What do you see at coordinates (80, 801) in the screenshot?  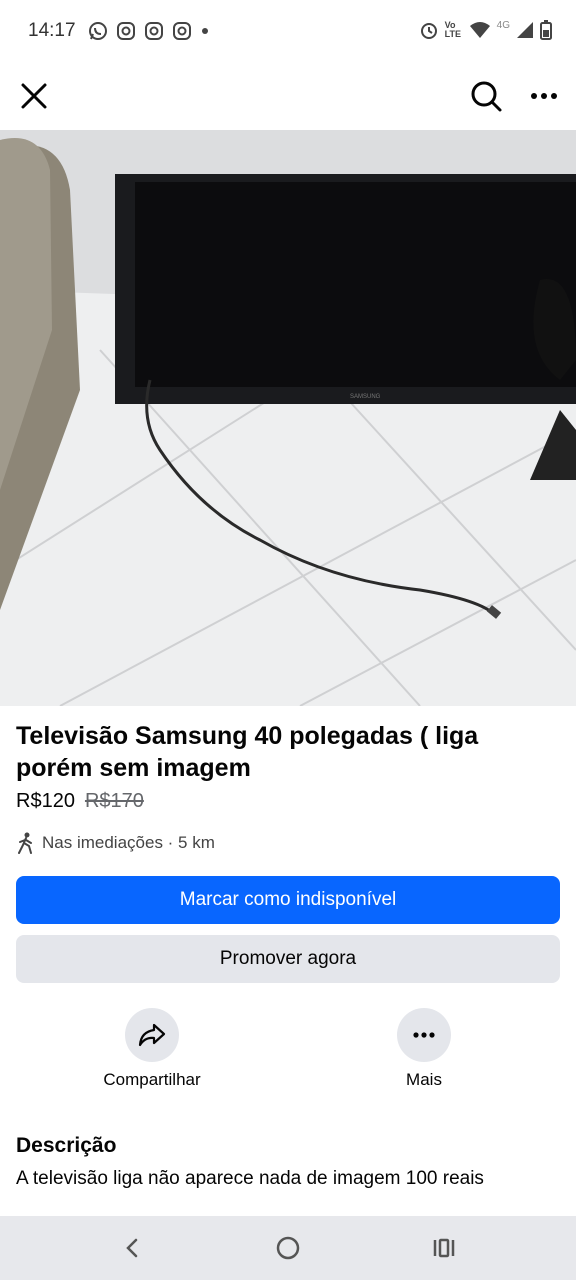 I see `price-row: R$120 R$170` at bounding box center [80, 801].